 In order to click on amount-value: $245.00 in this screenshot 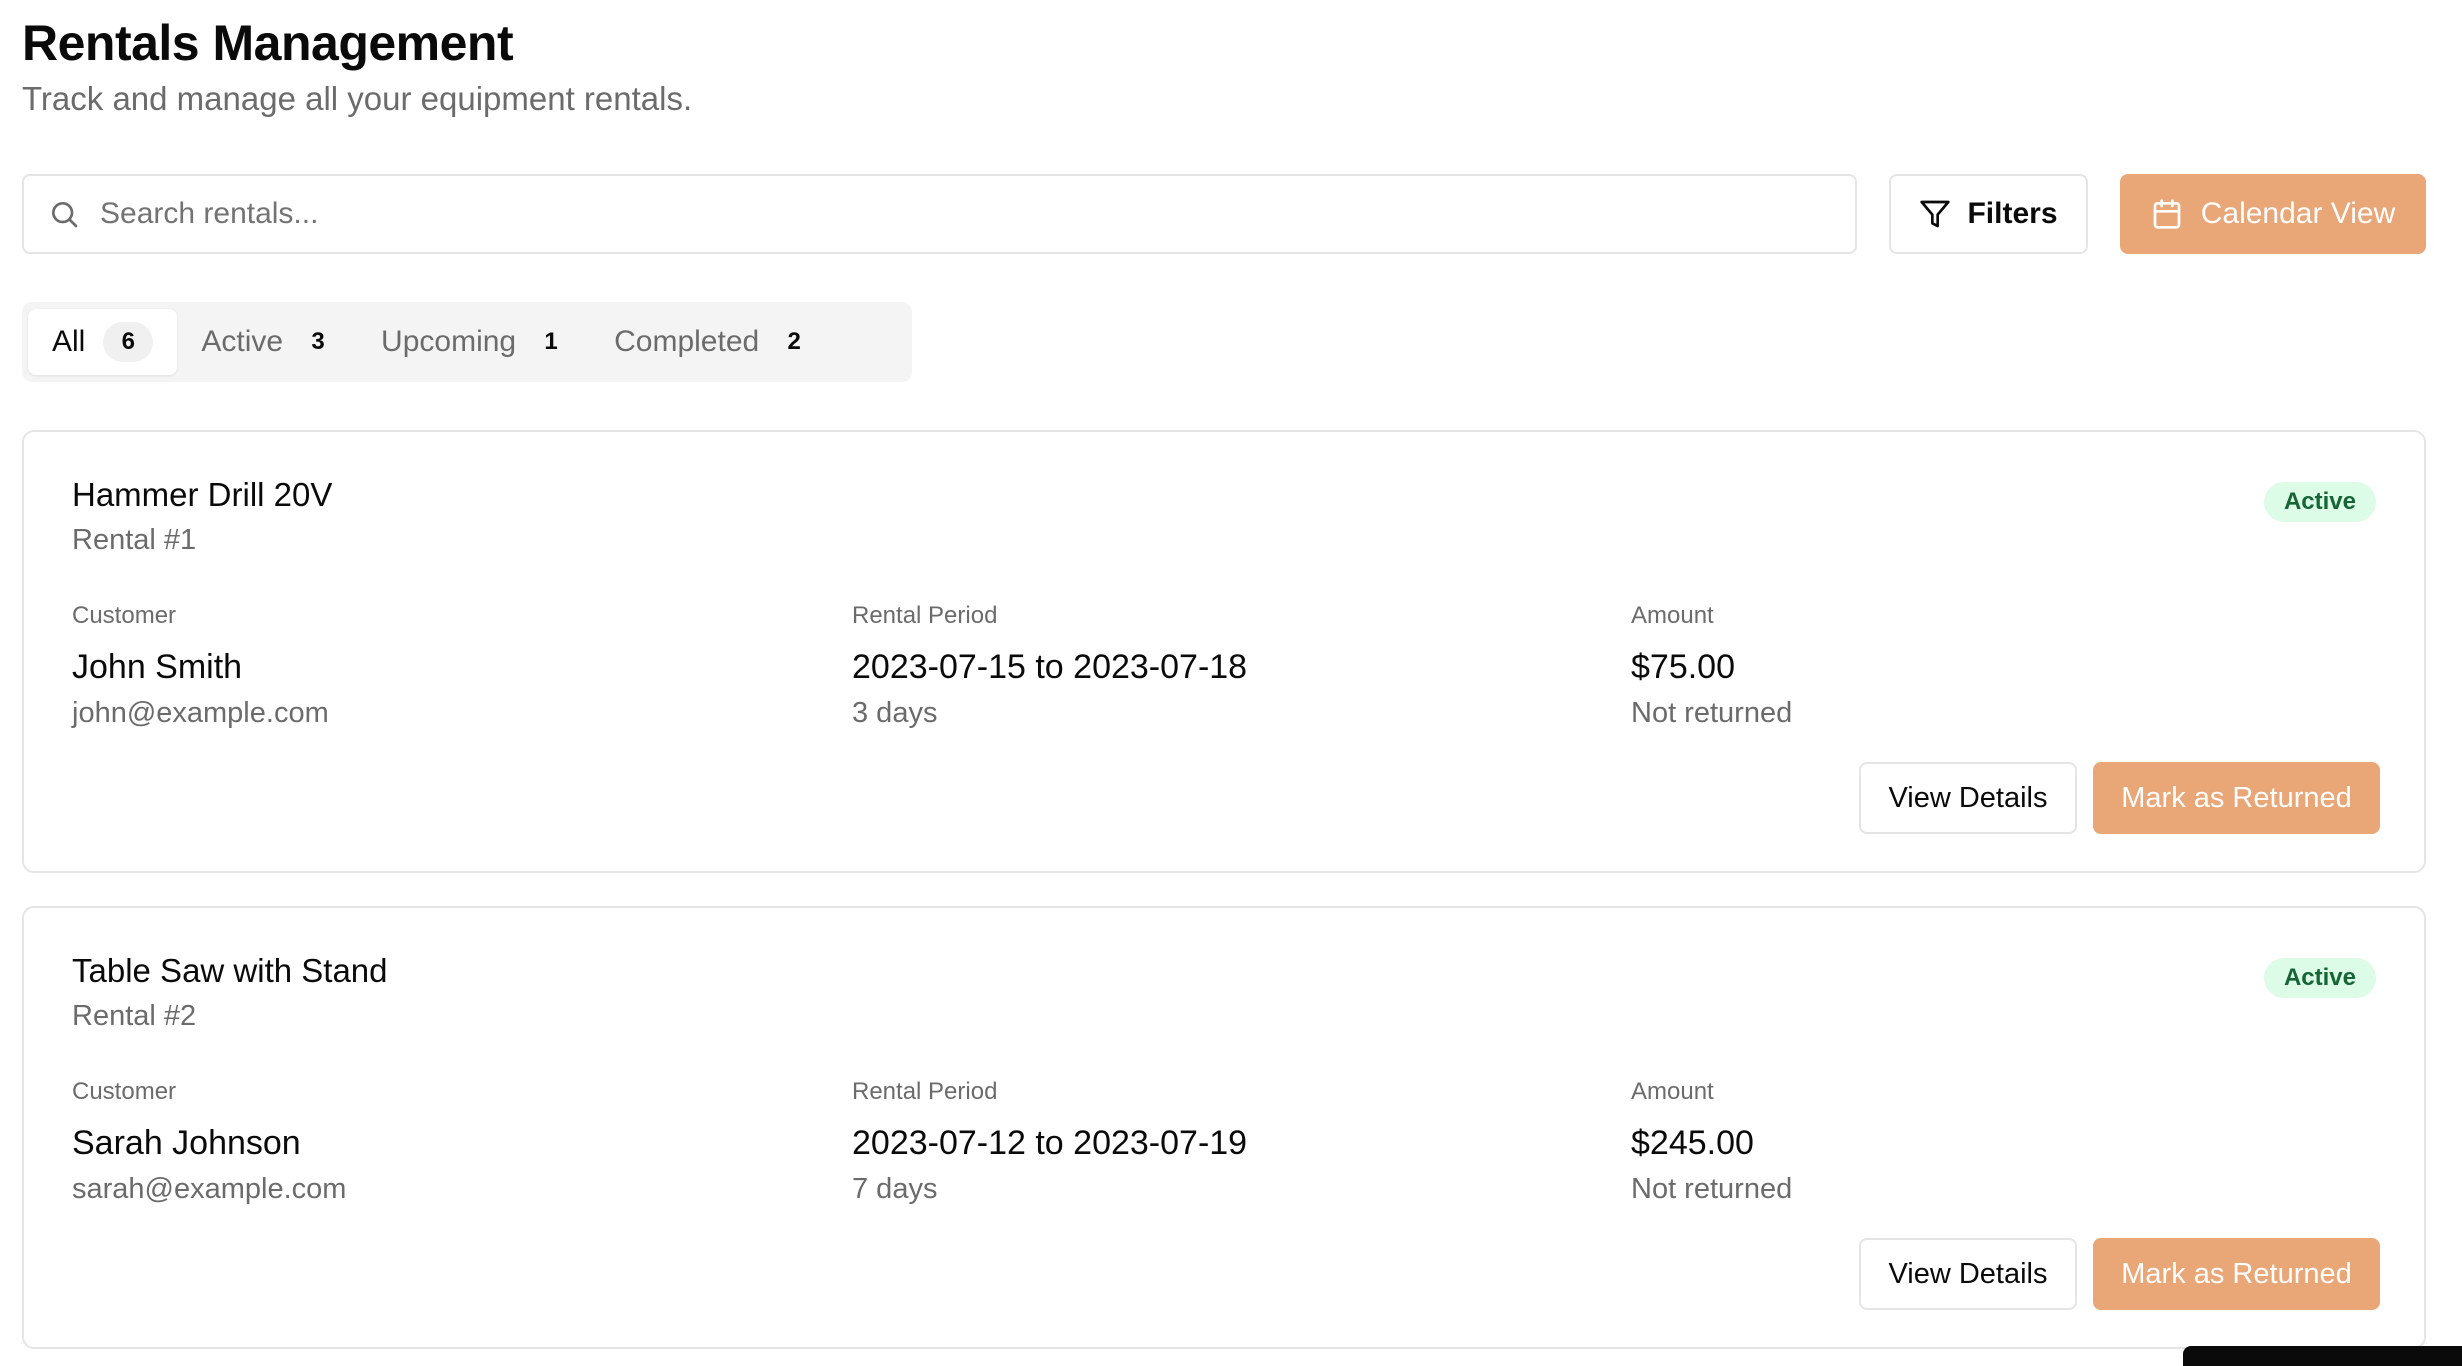, I will do `click(1692, 1143)`.